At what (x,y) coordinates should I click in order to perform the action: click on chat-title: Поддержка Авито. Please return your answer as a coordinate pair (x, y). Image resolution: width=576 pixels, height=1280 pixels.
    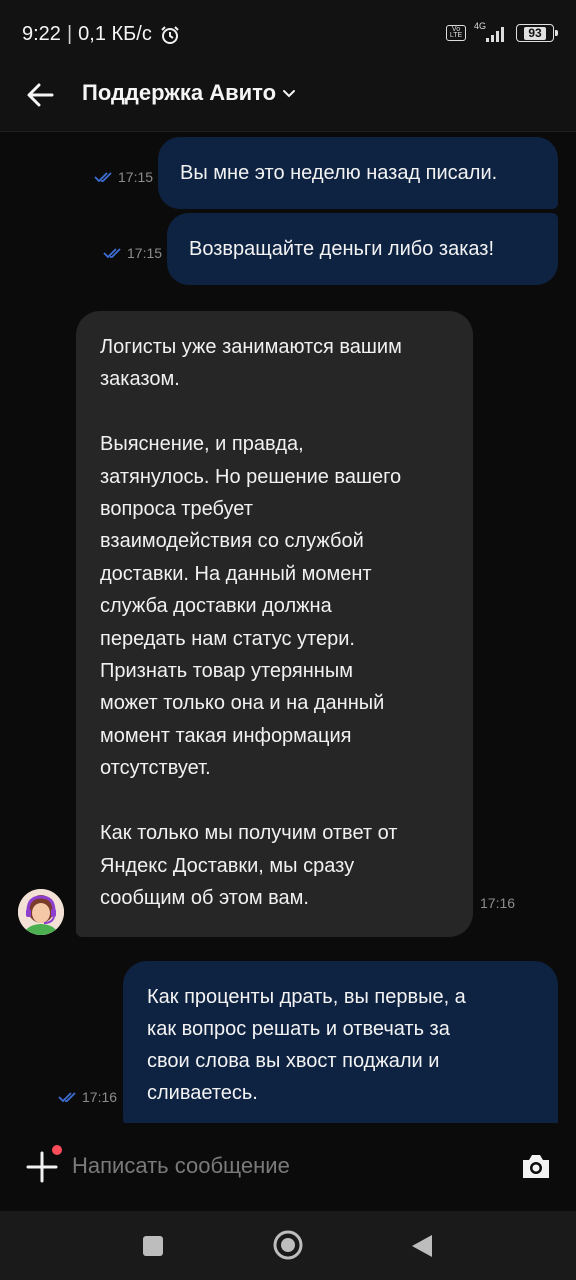
    Looking at the image, I should click on (189, 93).